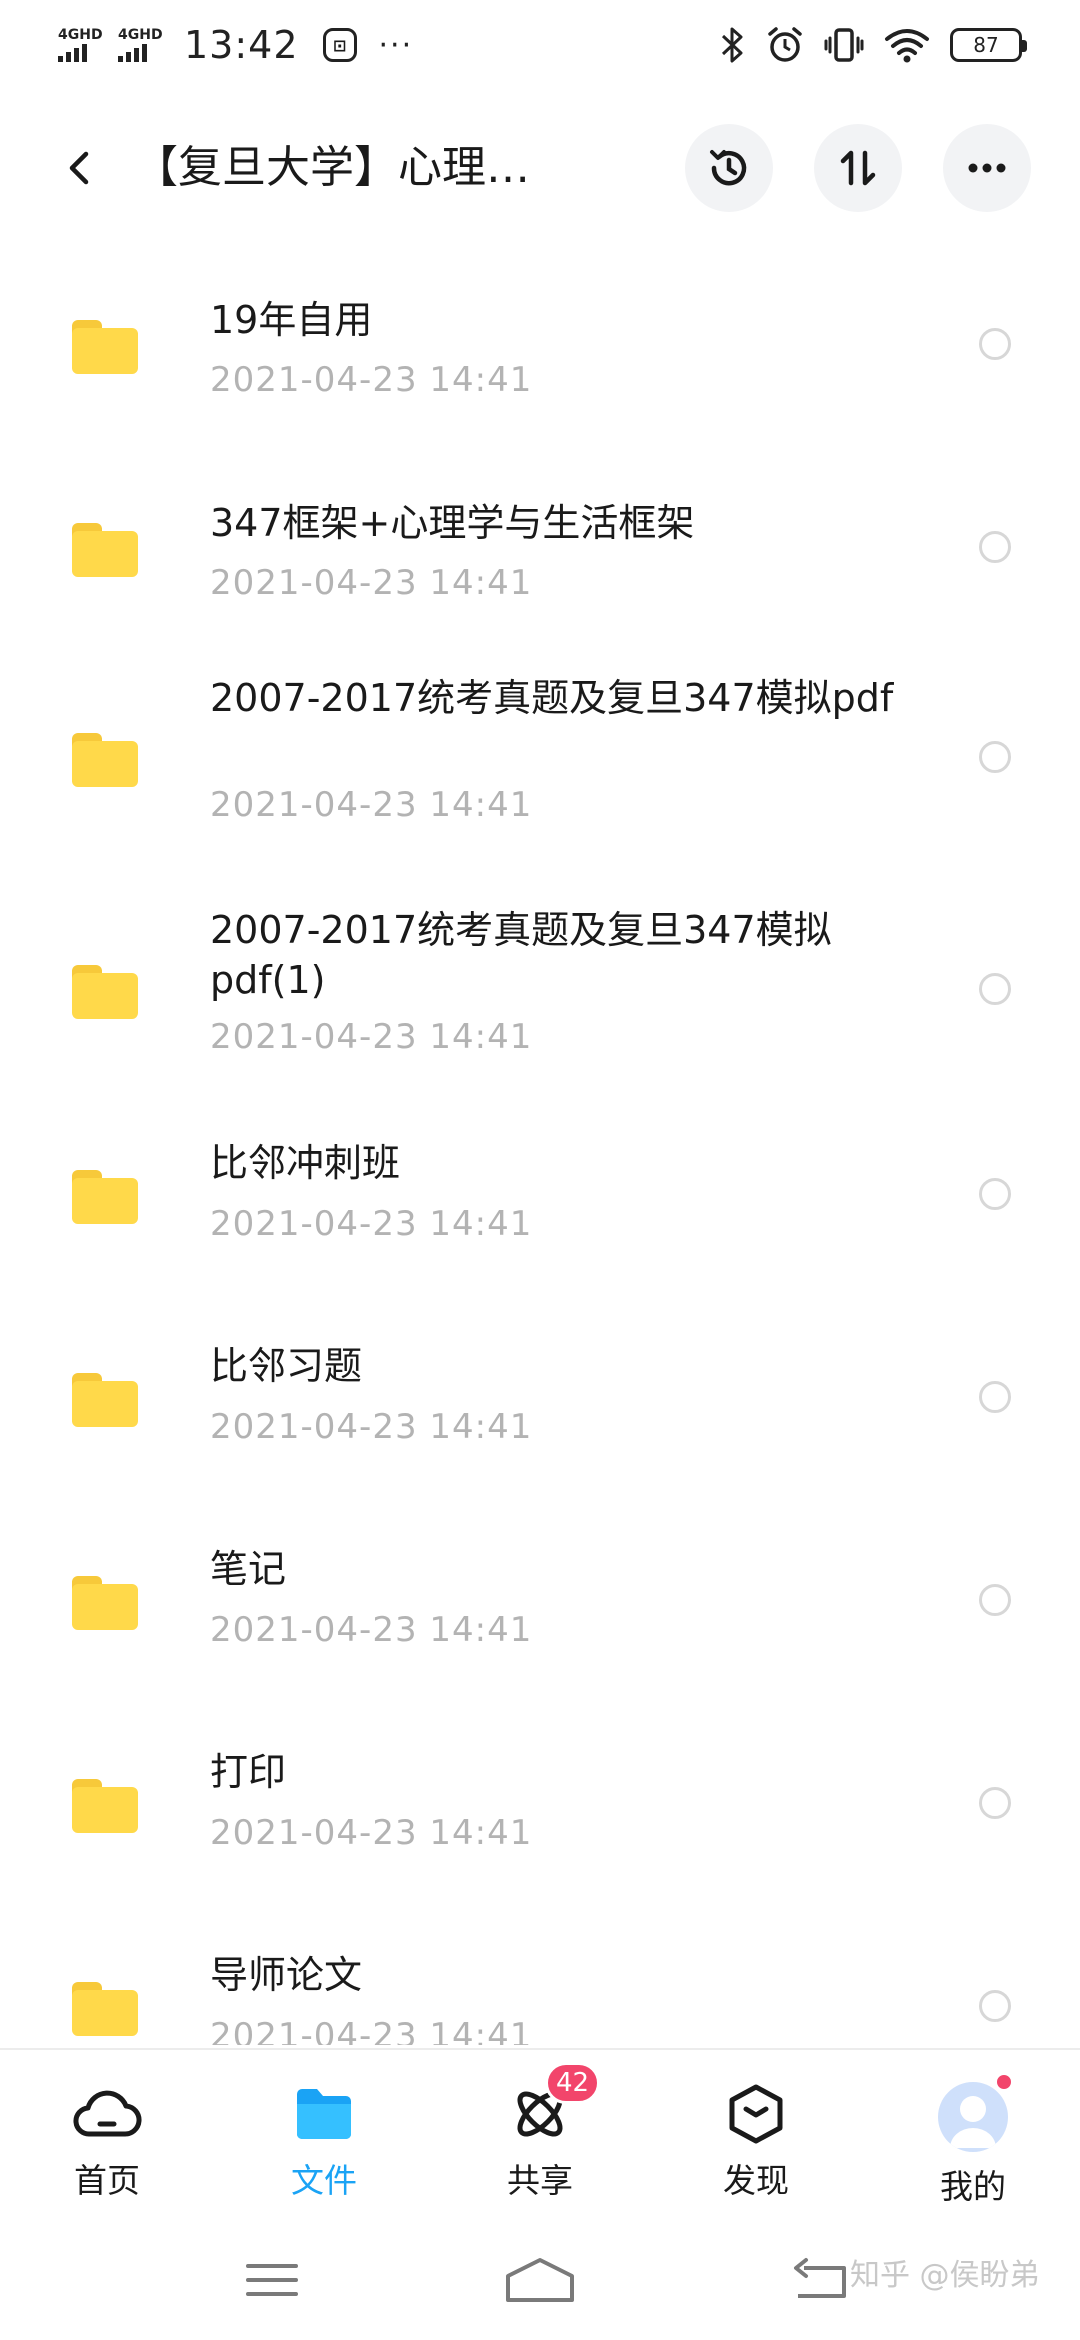 Image resolution: width=1080 pixels, height=2340 pixels. Describe the element at coordinates (540, 1993) in the screenshot. I see `list-item: 导师论文 2021-04-23 14:41` at that location.